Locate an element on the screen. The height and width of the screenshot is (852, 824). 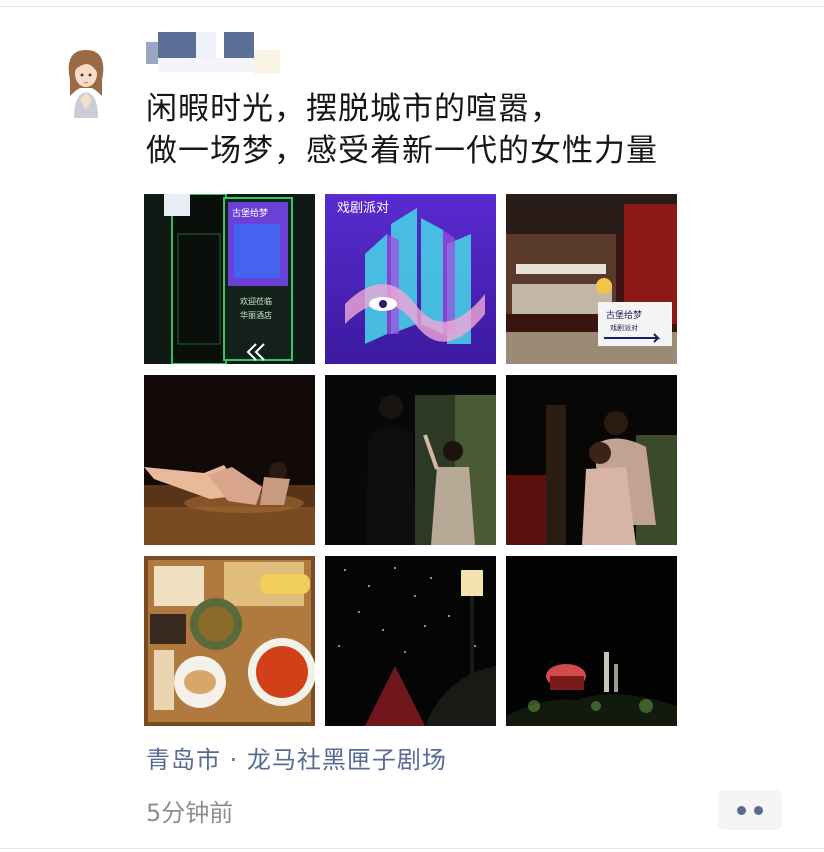
nickname-redacted is located at coordinates (216, 52).